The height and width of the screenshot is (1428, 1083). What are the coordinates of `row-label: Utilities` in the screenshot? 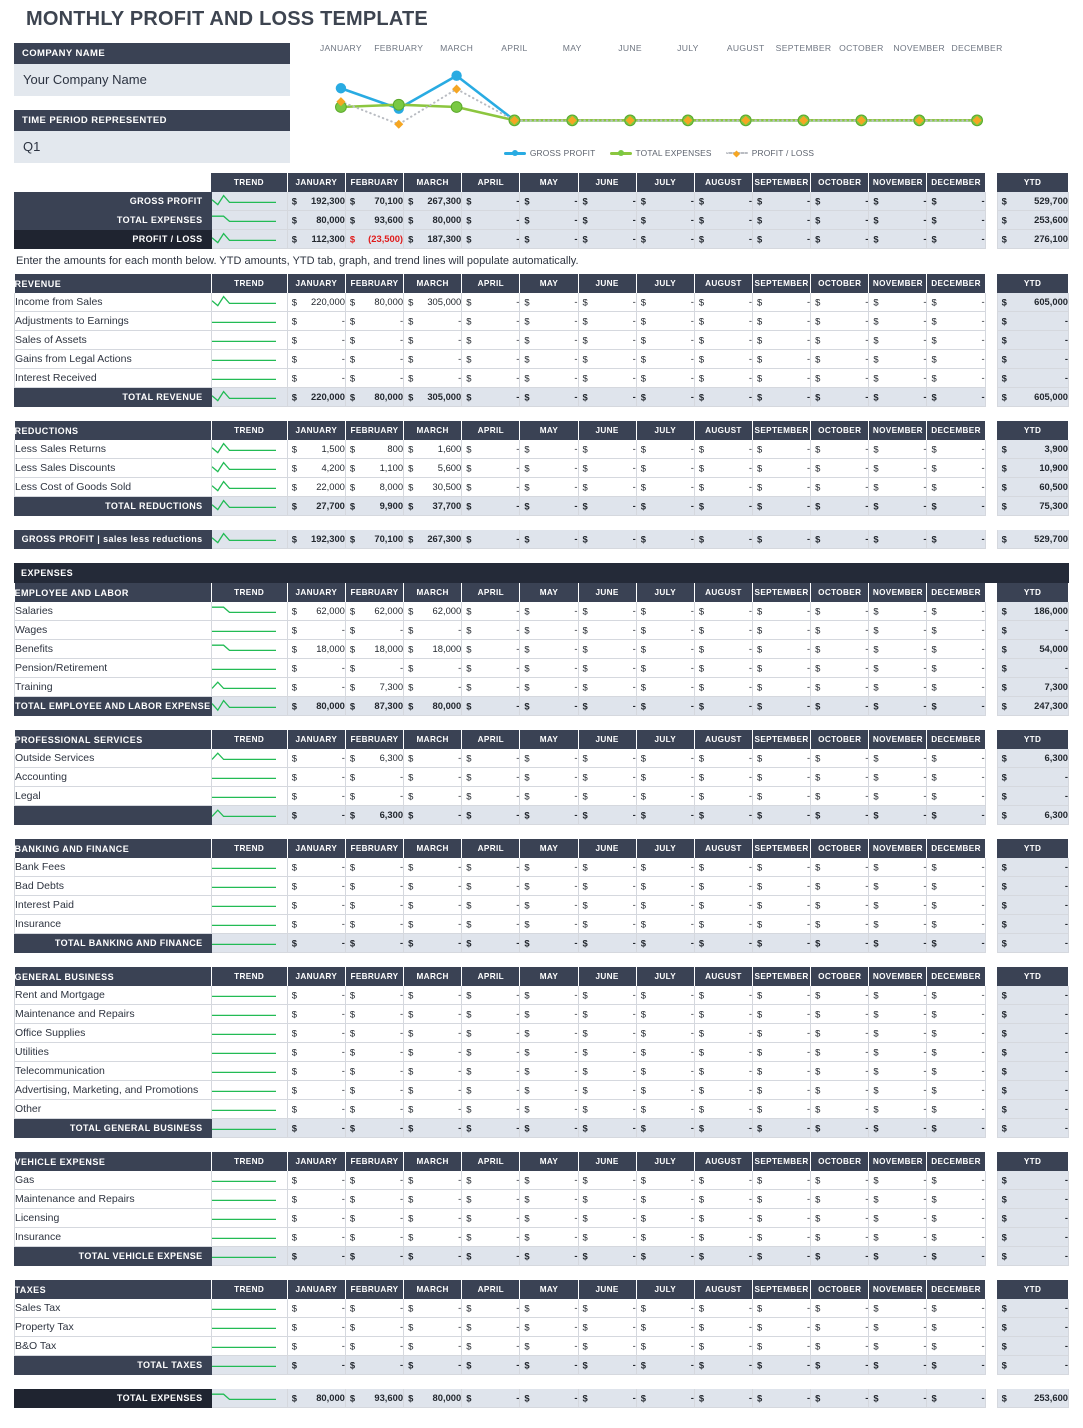 It's located at (113, 1052).